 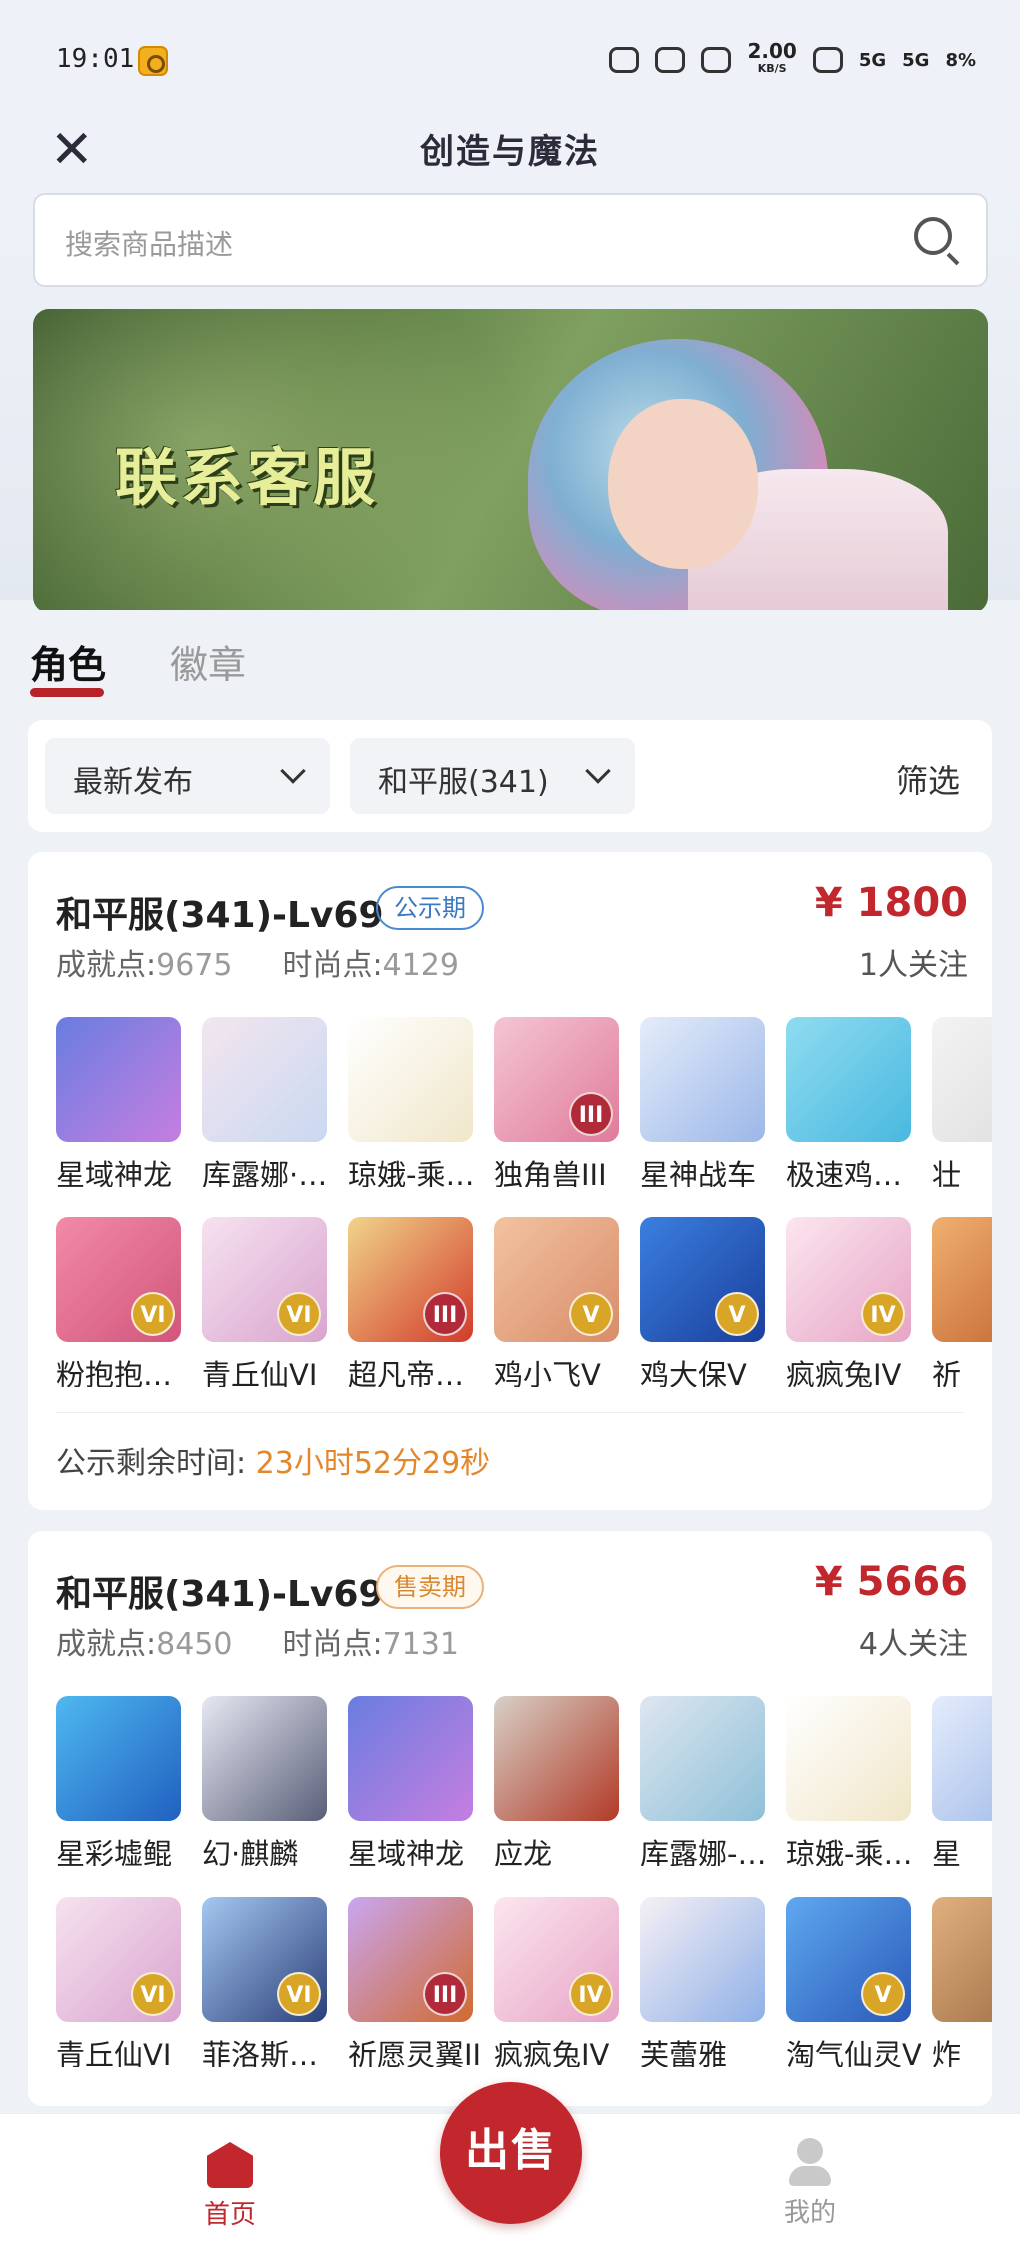 What do you see at coordinates (916, 60) in the screenshot?
I see `signal-5g-2: 5G` at bounding box center [916, 60].